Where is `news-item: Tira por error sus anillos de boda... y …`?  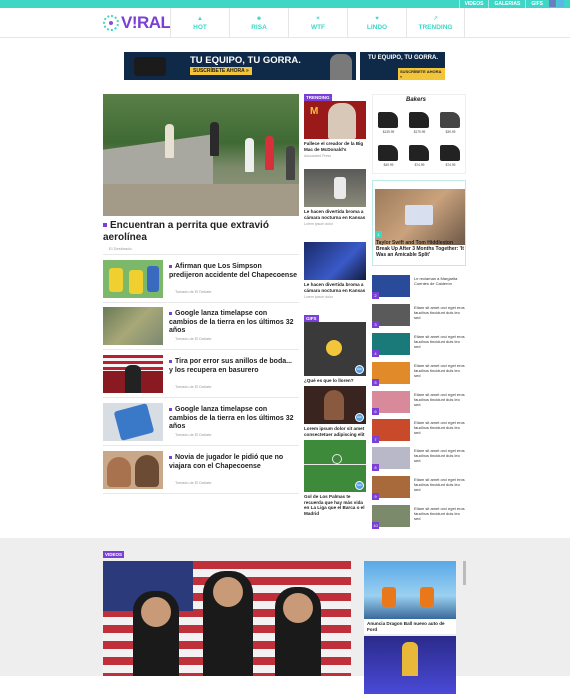 news-item: Tira por error sus anillos de boda... y … is located at coordinates (201, 375).